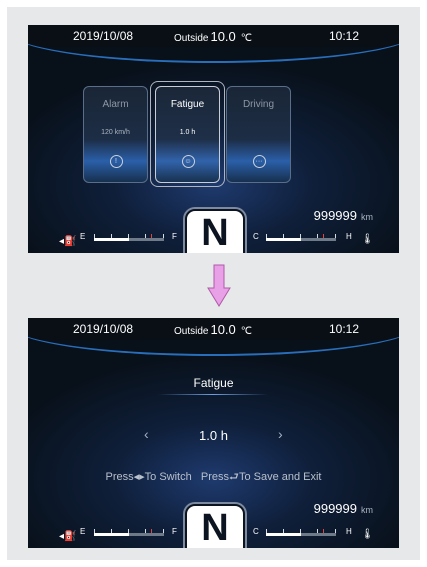  What do you see at coordinates (280, 434) in the screenshot?
I see `chevron-right-icon: ›` at bounding box center [280, 434].